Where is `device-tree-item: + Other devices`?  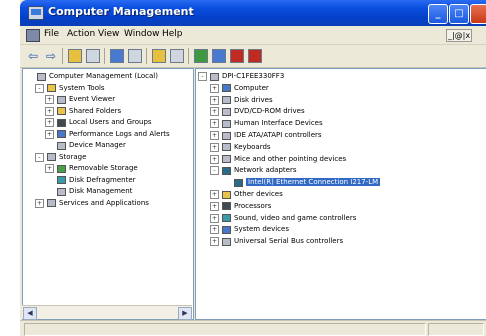
device-tree-item: + Other devices is located at coordinates (246, 194).